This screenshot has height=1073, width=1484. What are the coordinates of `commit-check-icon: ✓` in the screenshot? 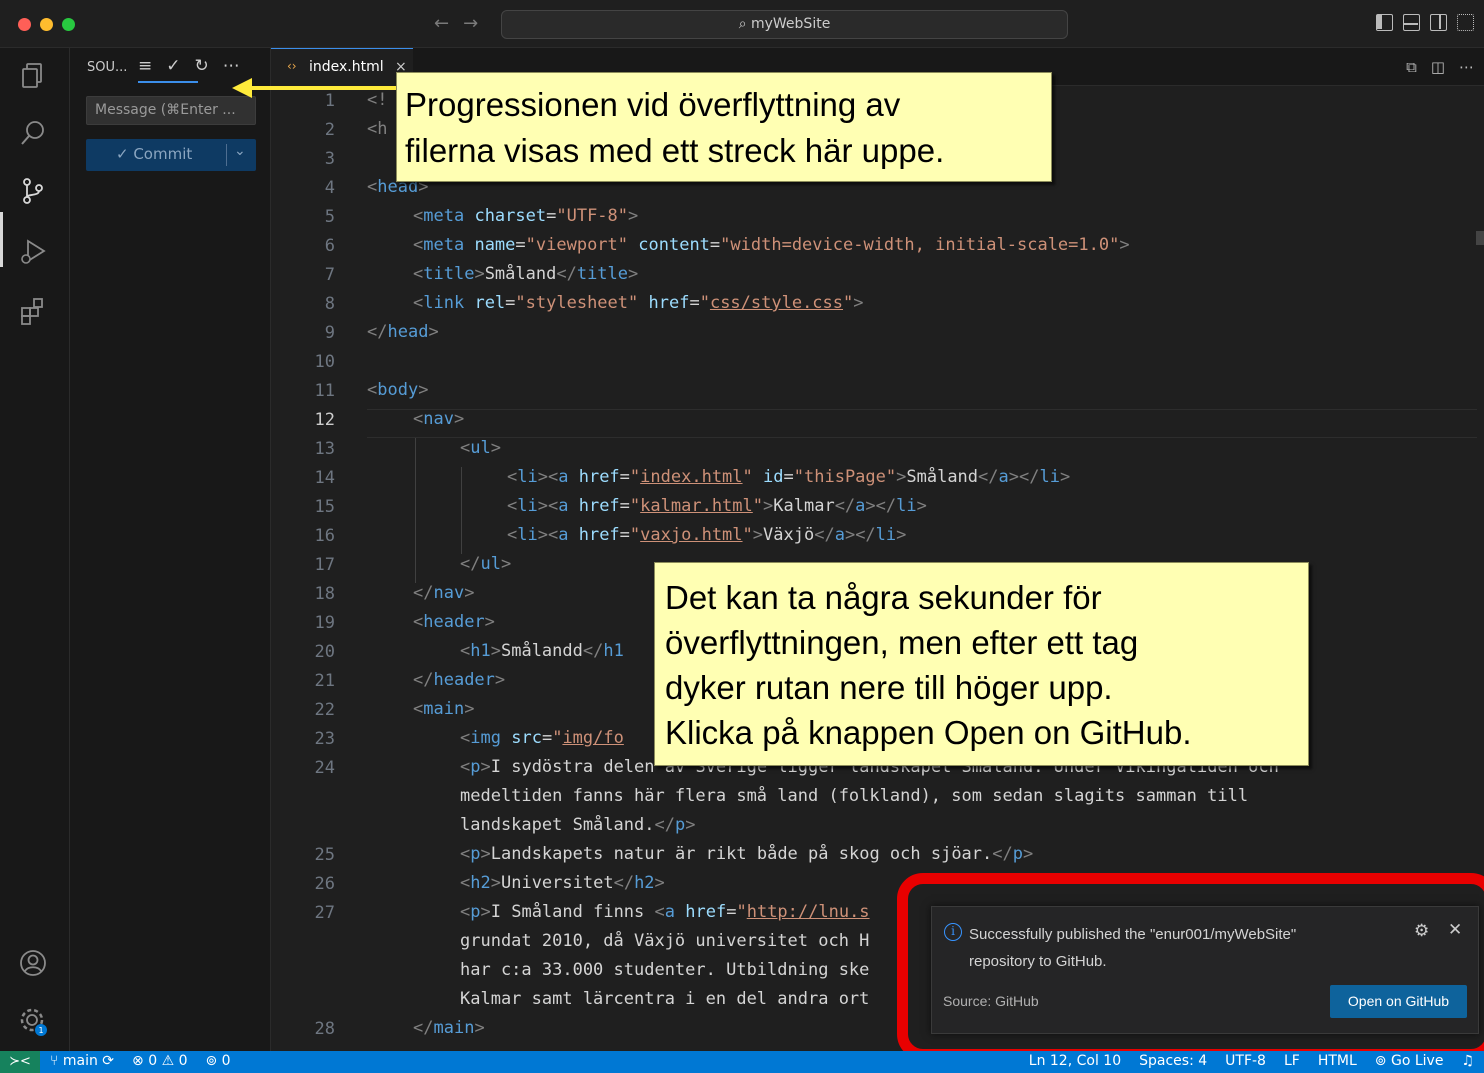 It's located at (173, 66).